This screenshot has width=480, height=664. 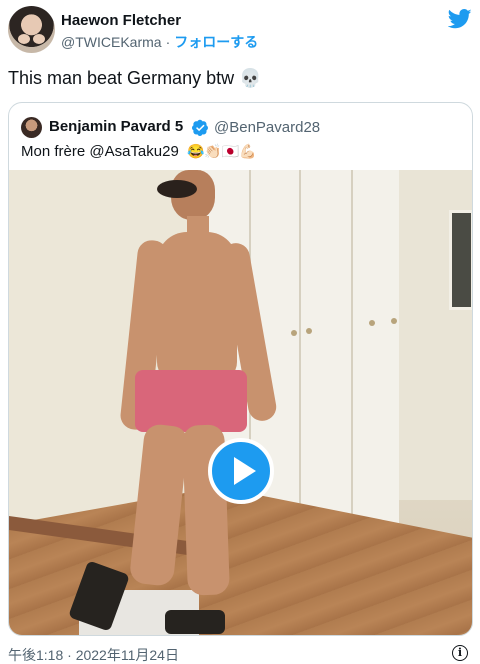 I want to click on subject-right-shoe, so click(x=195, y=622).